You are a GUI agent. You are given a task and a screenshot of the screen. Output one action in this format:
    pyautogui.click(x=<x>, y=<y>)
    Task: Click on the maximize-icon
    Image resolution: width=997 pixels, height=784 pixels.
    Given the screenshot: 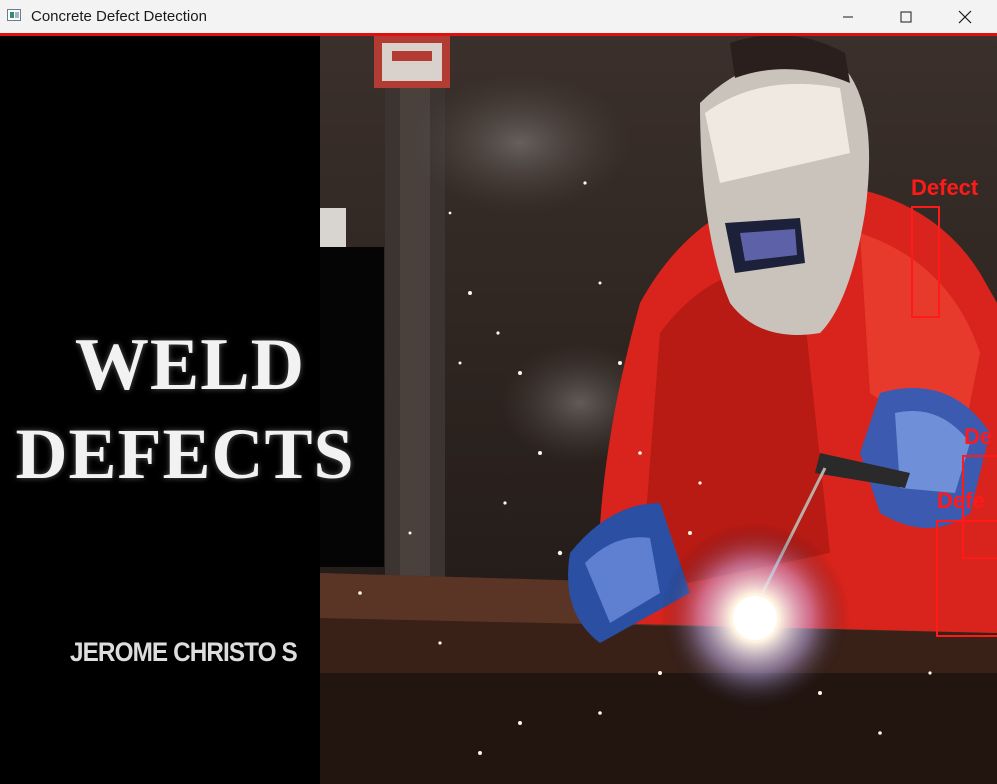 What is the action you would take?
    pyautogui.click(x=906, y=16)
    